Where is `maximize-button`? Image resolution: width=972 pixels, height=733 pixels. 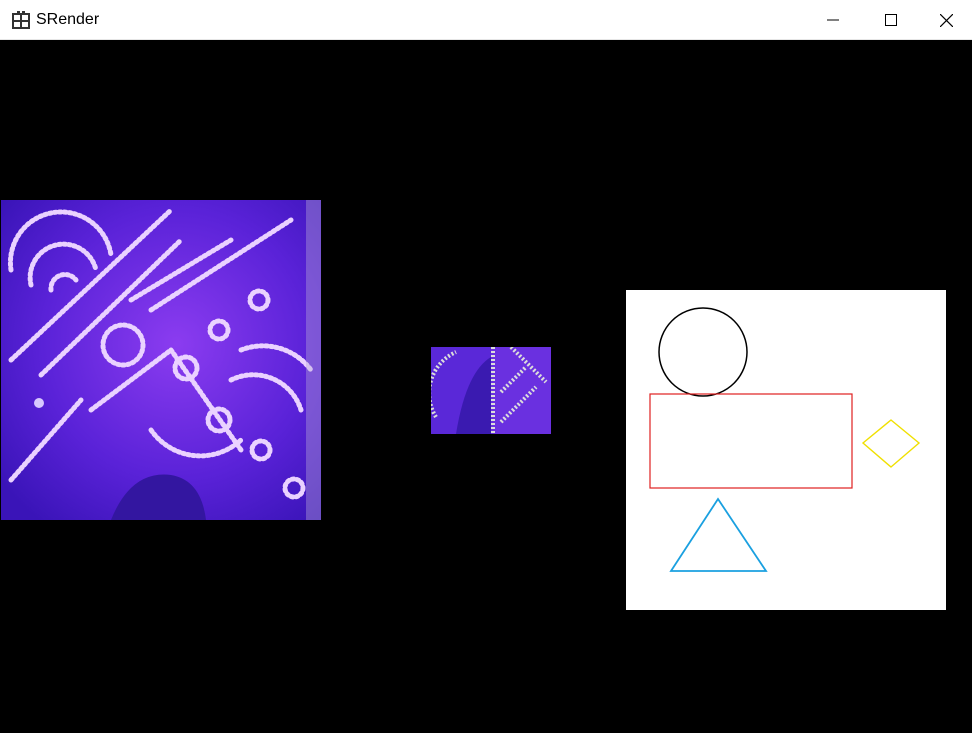
maximize-button is located at coordinates (891, 20).